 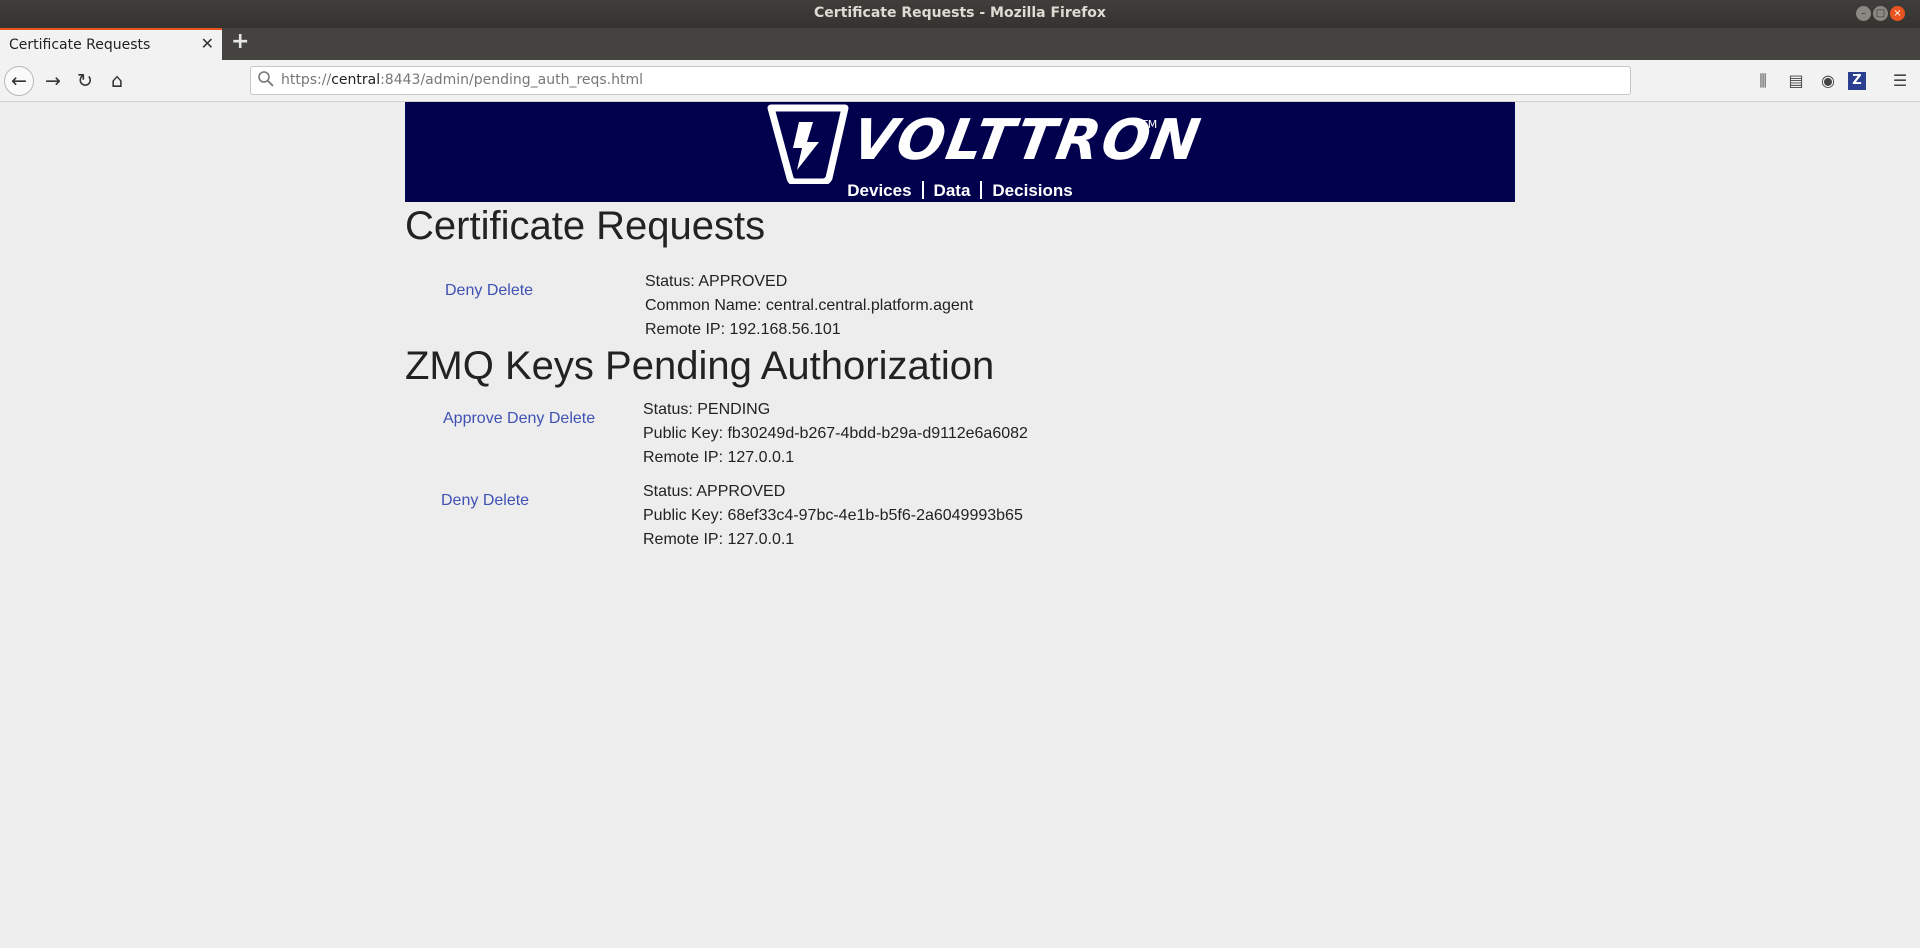 What do you see at coordinates (306, 80) in the screenshot?
I see `url-scheme: https://` at bounding box center [306, 80].